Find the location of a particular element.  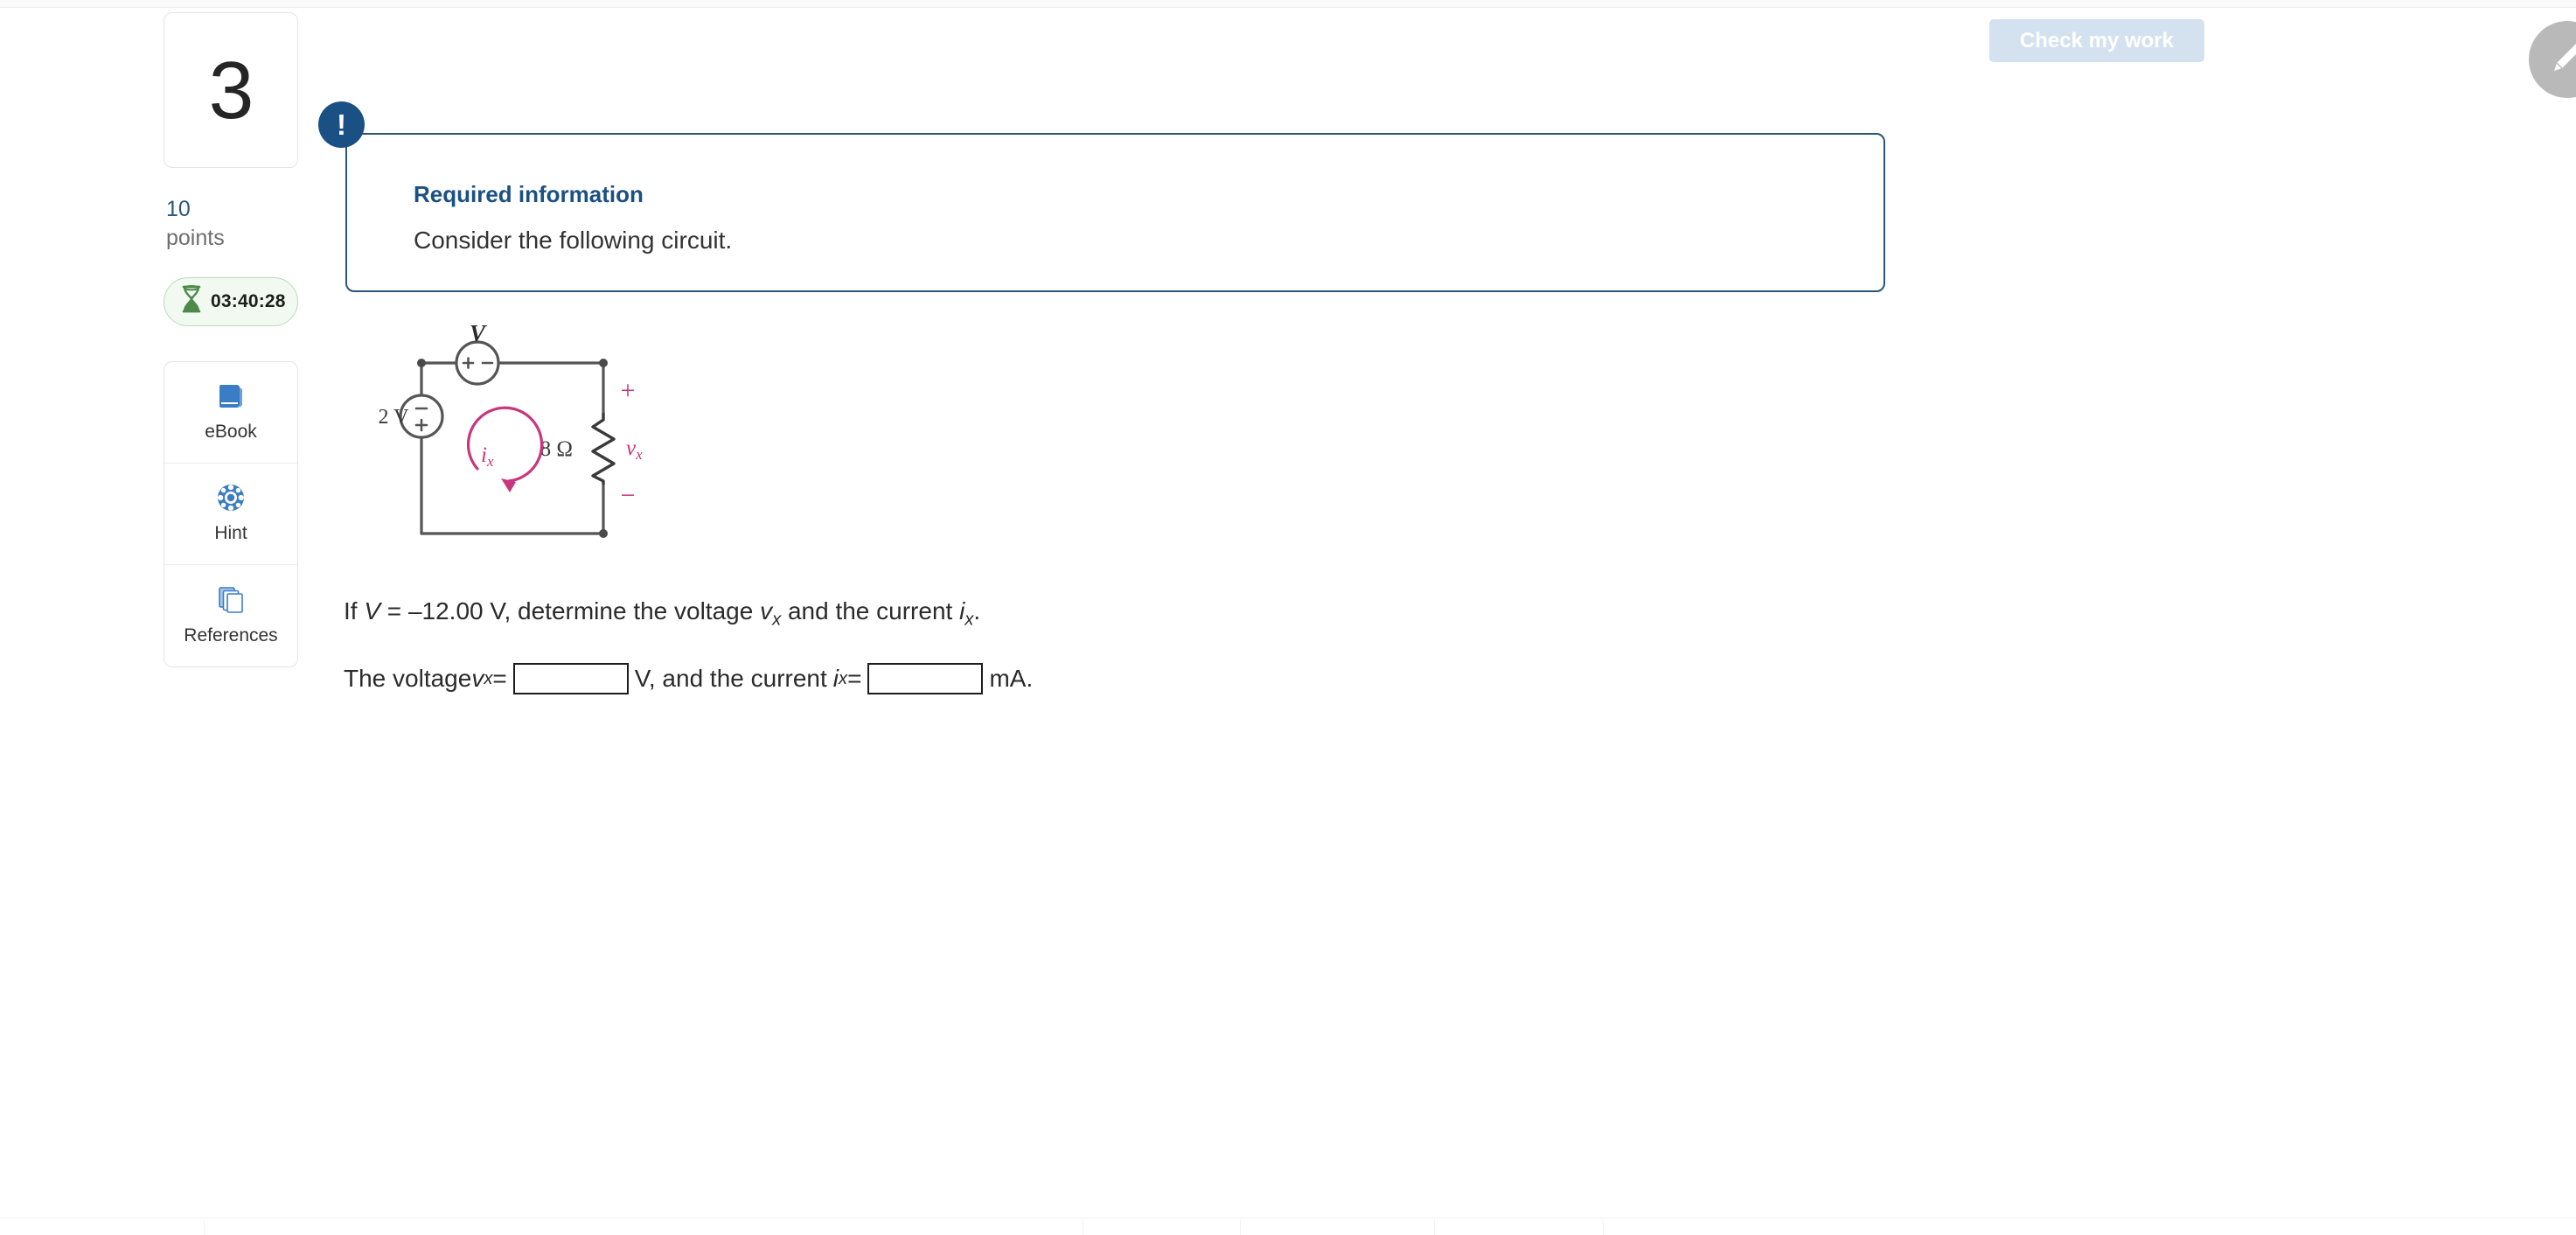

bottom-bar is located at coordinates (1288, 1227).